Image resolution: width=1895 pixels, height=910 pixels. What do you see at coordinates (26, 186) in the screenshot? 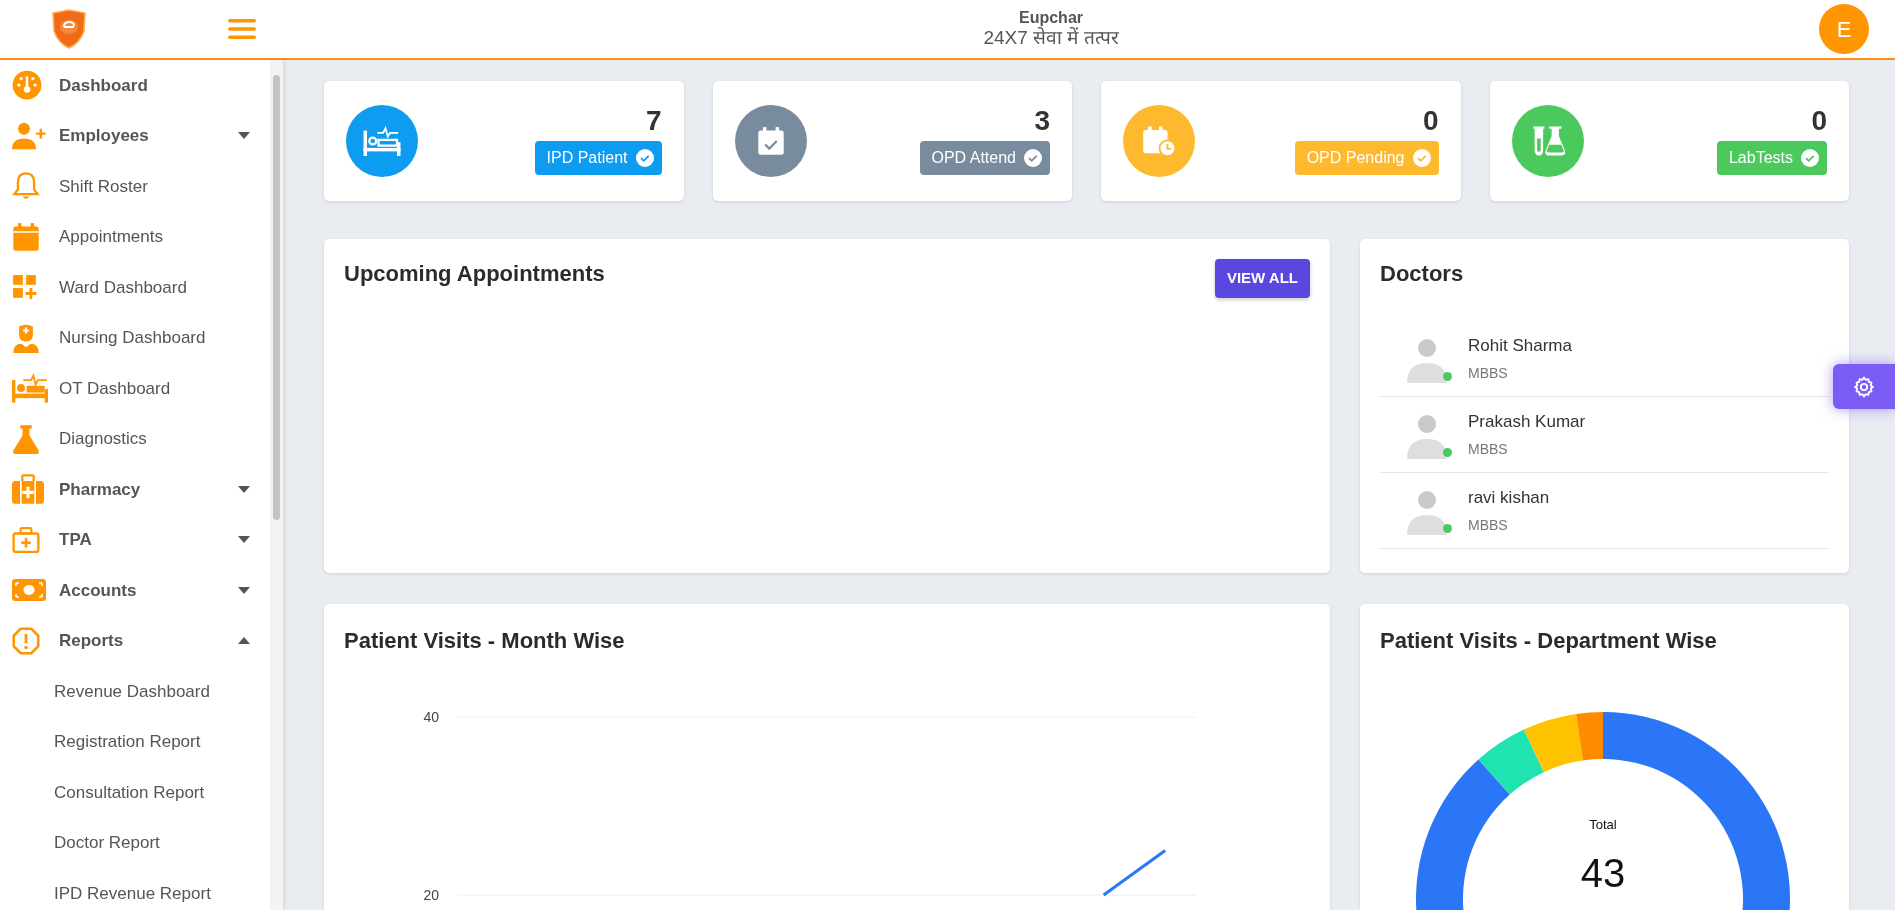
I see `bell-icon` at bounding box center [26, 186].